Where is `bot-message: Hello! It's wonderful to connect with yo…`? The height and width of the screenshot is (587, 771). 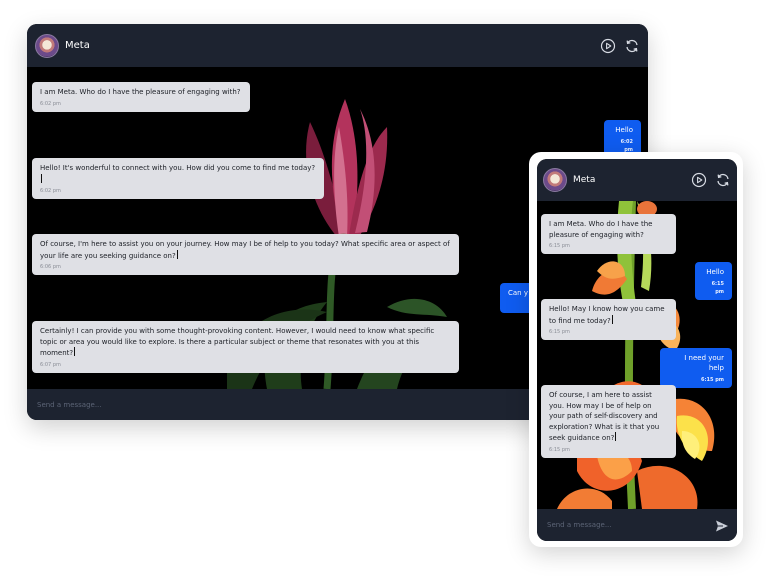
bot-message: Hello! It's wonderful to connect with yo… is located at coordinates (178, 178).